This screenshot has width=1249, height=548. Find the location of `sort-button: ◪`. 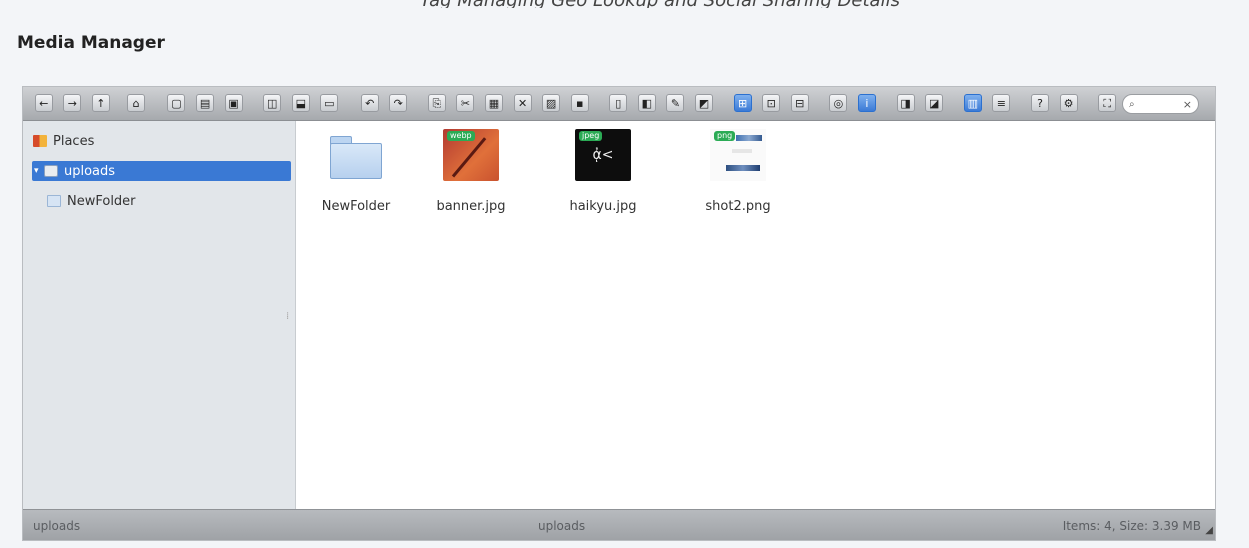

sort-button: ◪ is located at coordinates (934, 103).